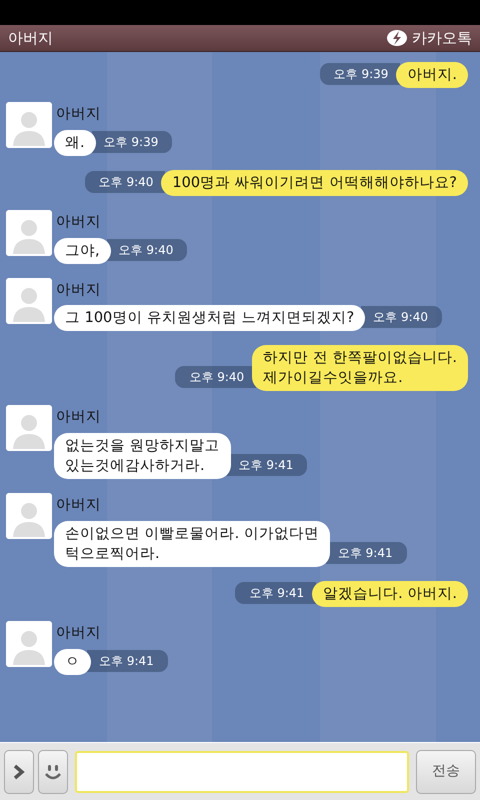 The height and width of the screenshot is (800, 480). I want to click on message-bubble: 없는것을 원망하지말고 있는것에감사하거라., so click(142, 456).